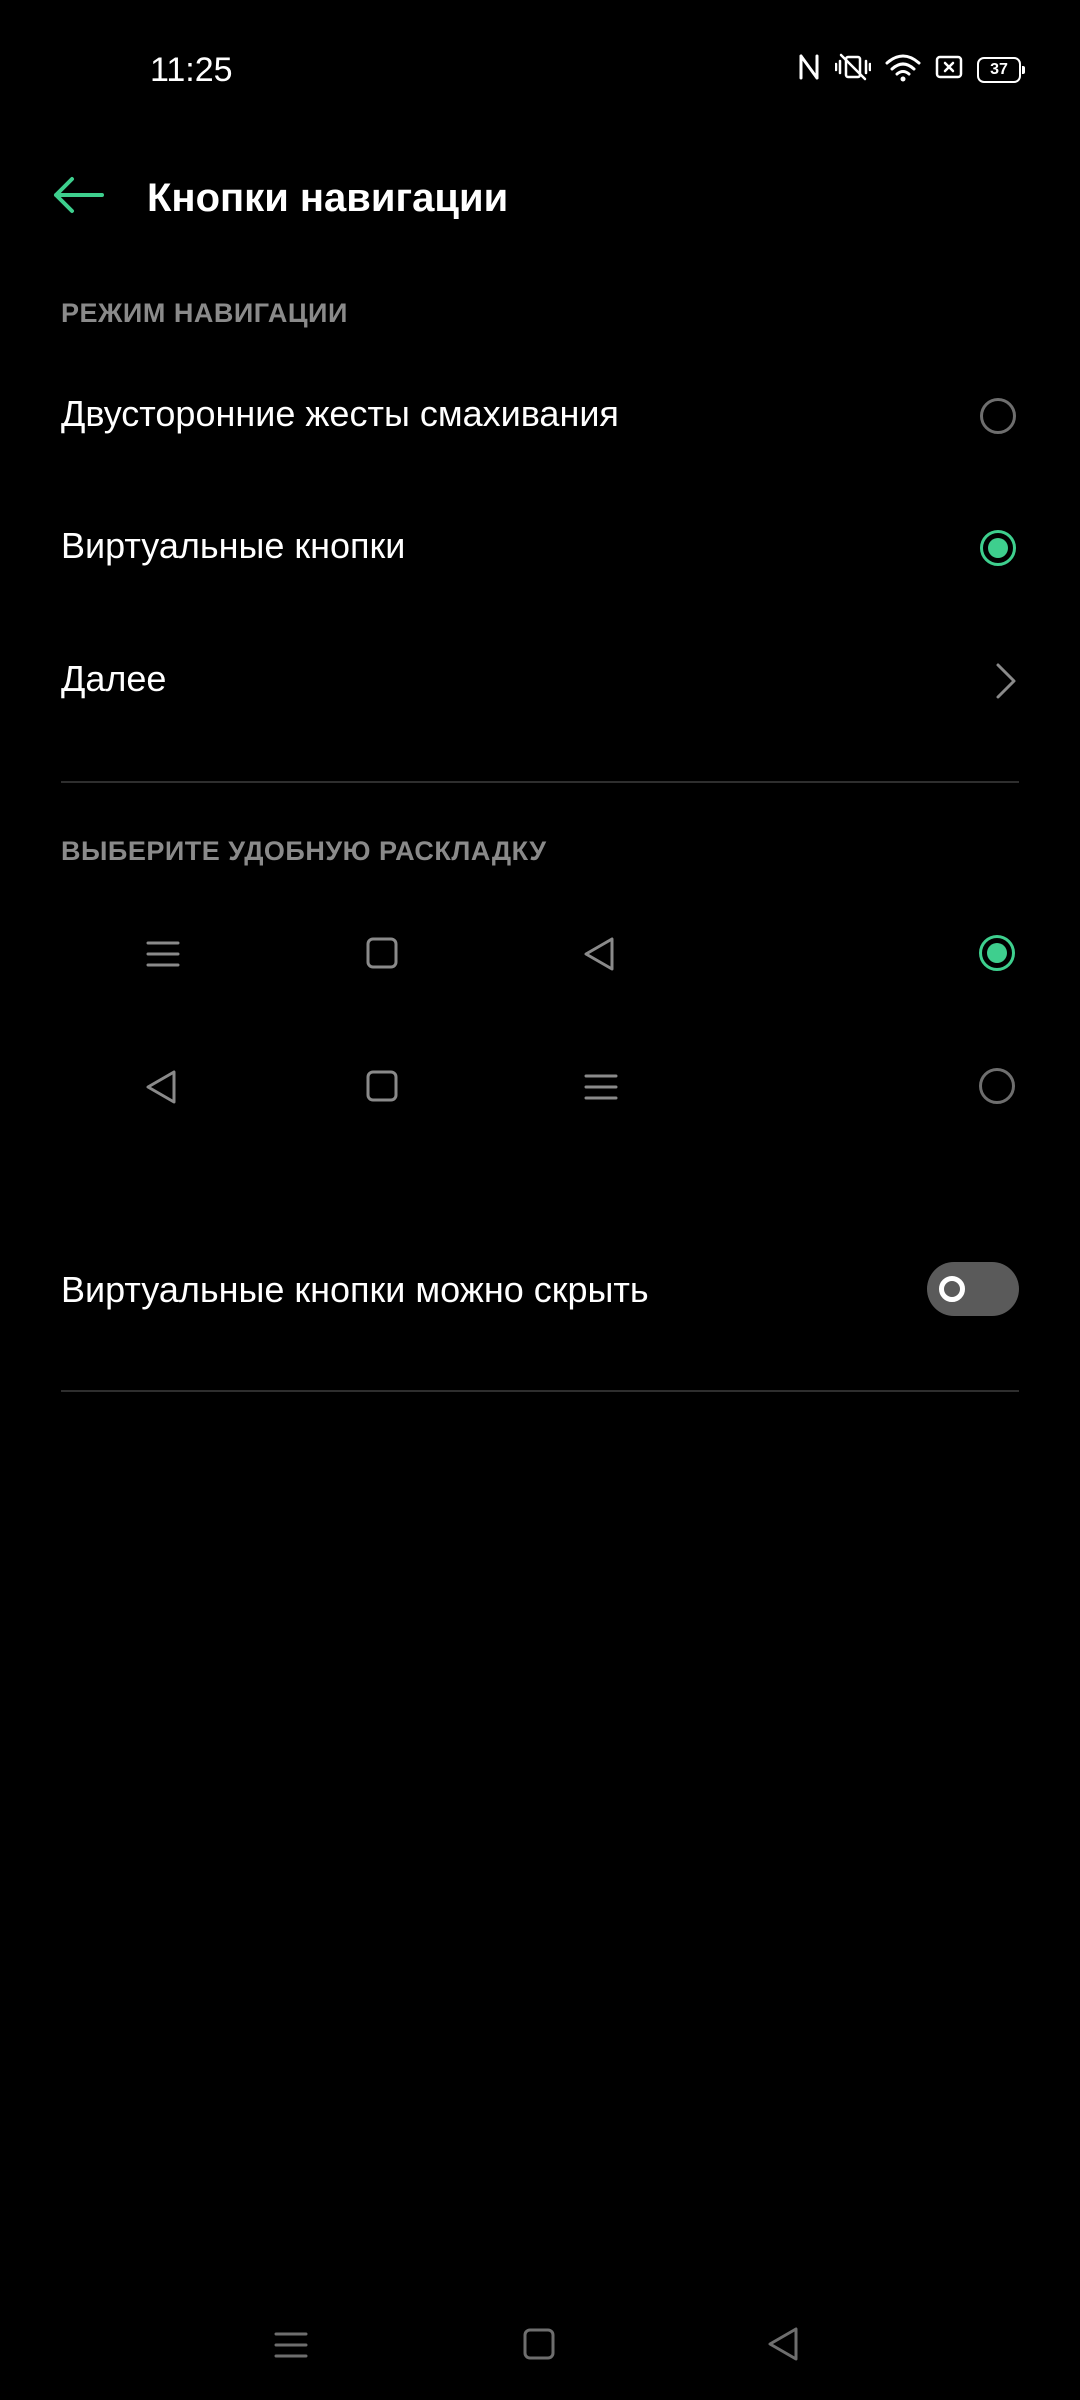 Image resolution: width=1080 pixels, height=2400 pixels. I want to click on option-virtual-buttons: Виртуальные кнопки, so click(540, 548).